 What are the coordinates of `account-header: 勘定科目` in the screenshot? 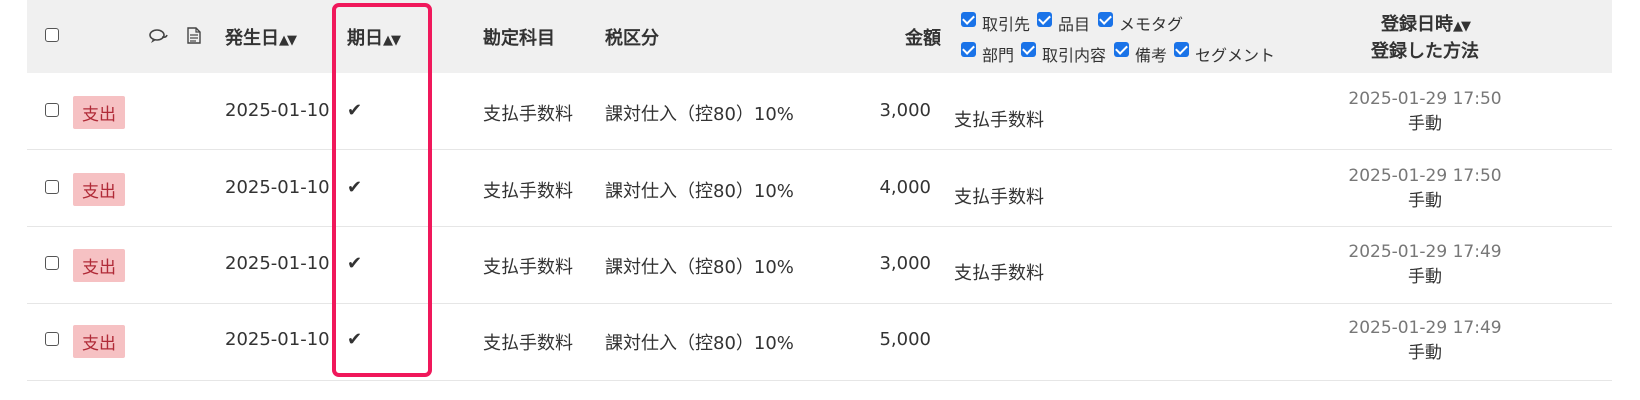 It's located at (519, 38).